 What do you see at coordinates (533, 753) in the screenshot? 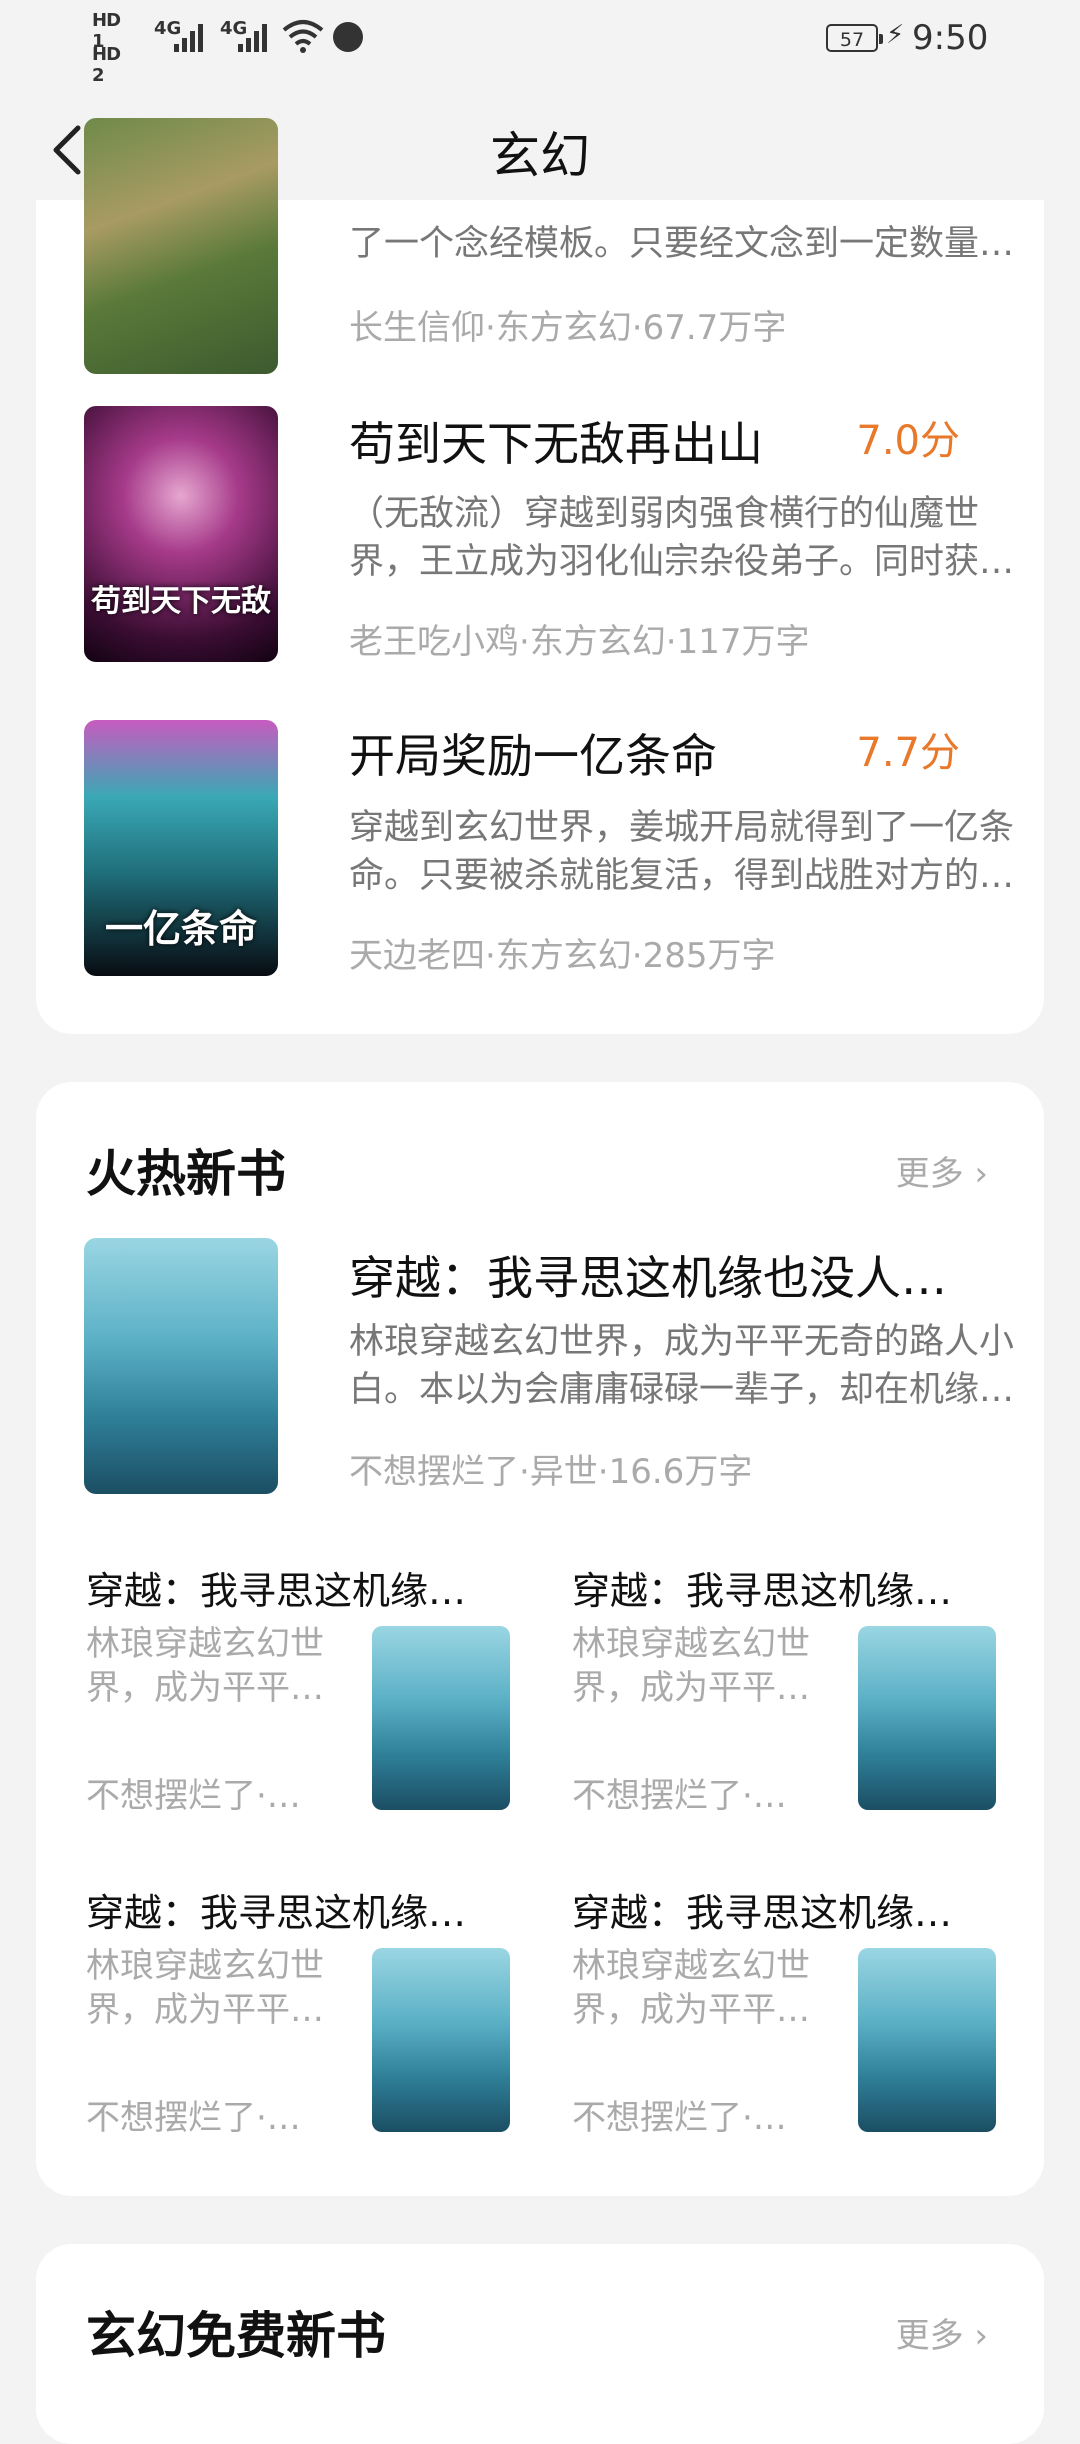
I see `book-title: 开局奖励一亿条命` at bounding box center [533, 753].